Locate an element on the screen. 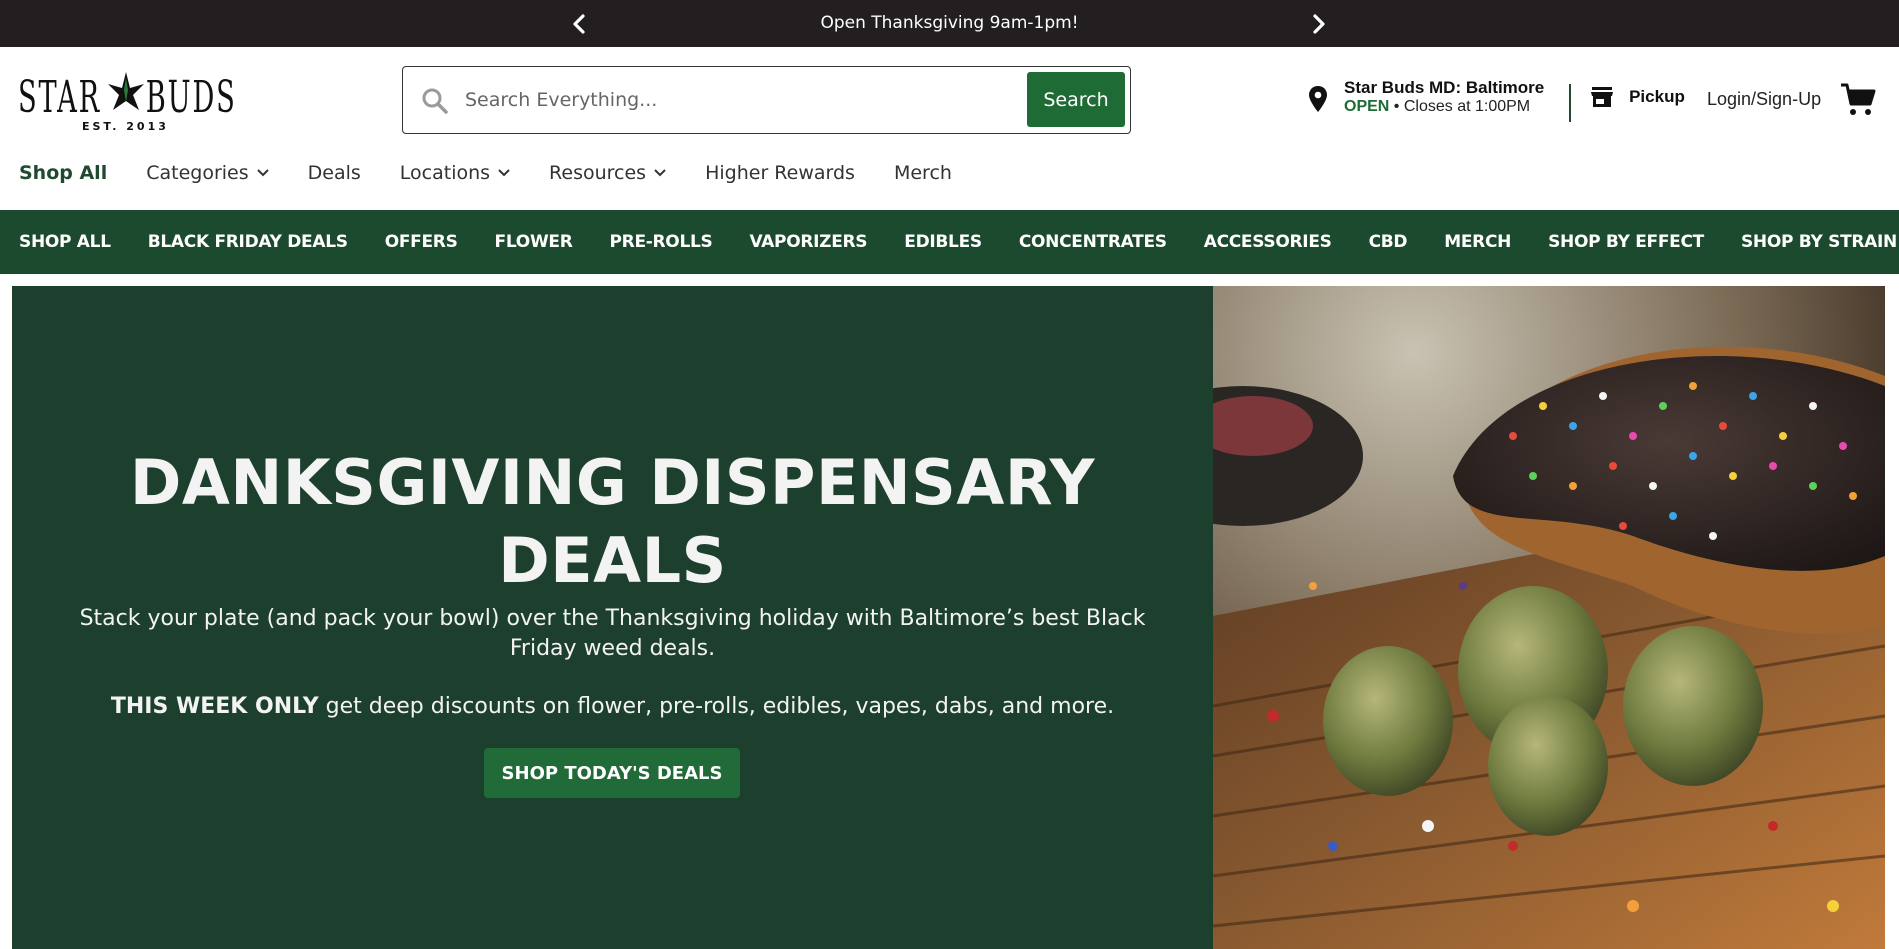 Image resolution: width=1899 pixels, height=949 pixels. category-edibles: EDIBLES is located at coordinates (943, 242).